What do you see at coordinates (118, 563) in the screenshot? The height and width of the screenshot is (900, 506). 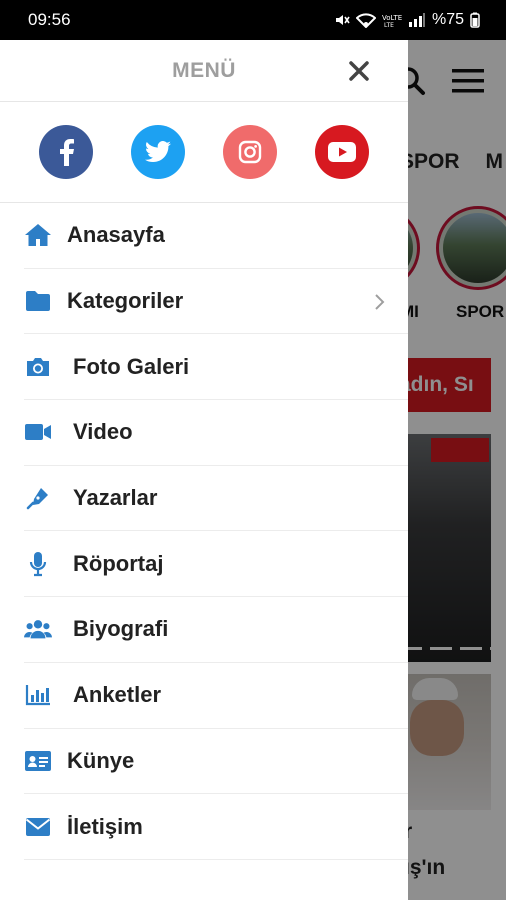 I see `menu-item-label: Röportaj` at bounding box center [118, 563].